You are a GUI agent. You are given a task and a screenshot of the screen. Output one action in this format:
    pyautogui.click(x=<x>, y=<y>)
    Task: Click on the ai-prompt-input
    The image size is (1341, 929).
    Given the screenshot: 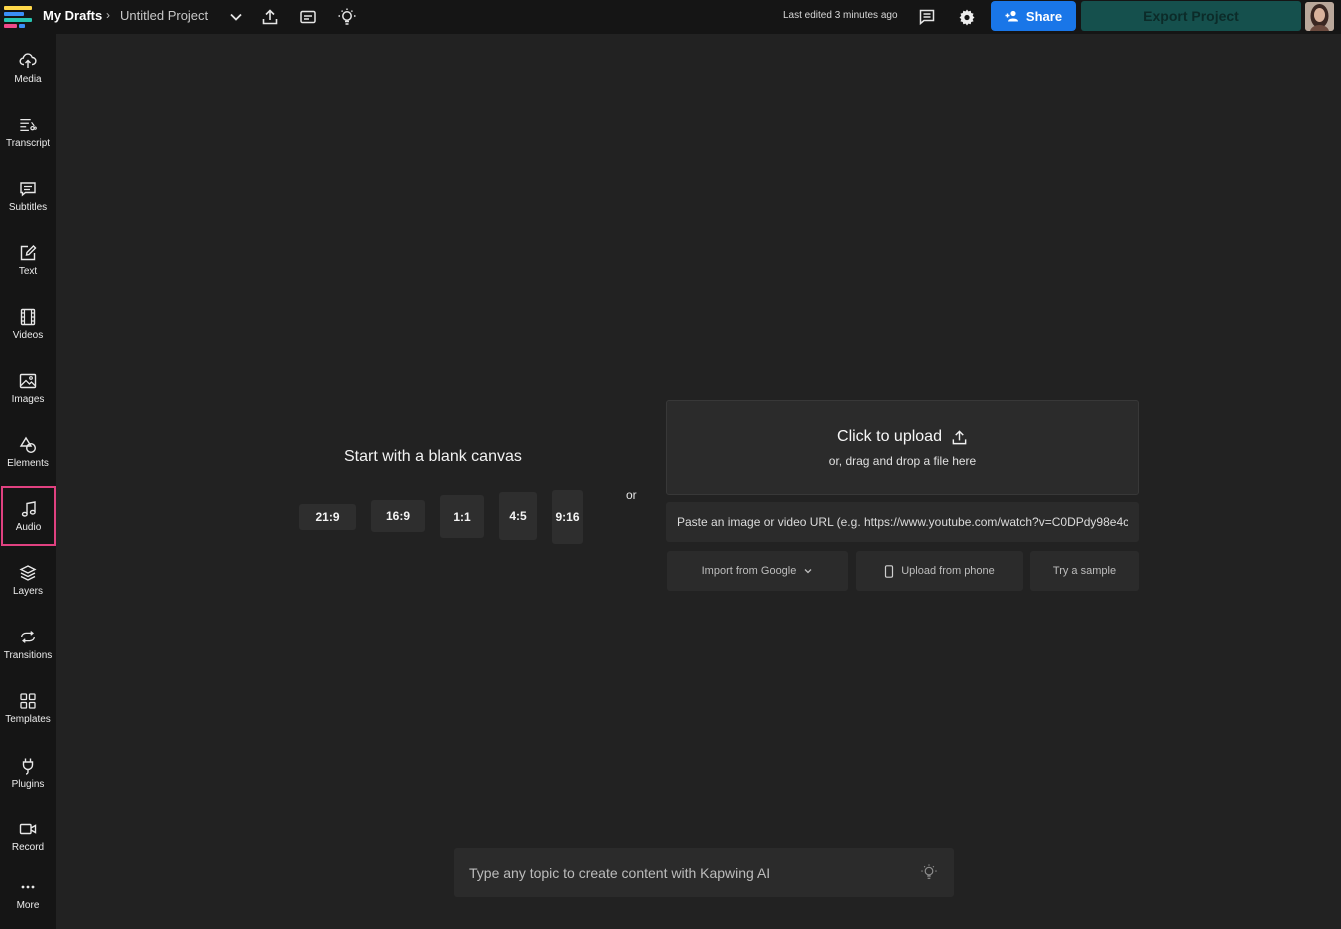 What is the action you would take?
    pyautogui.click(x=684, y=872)
    